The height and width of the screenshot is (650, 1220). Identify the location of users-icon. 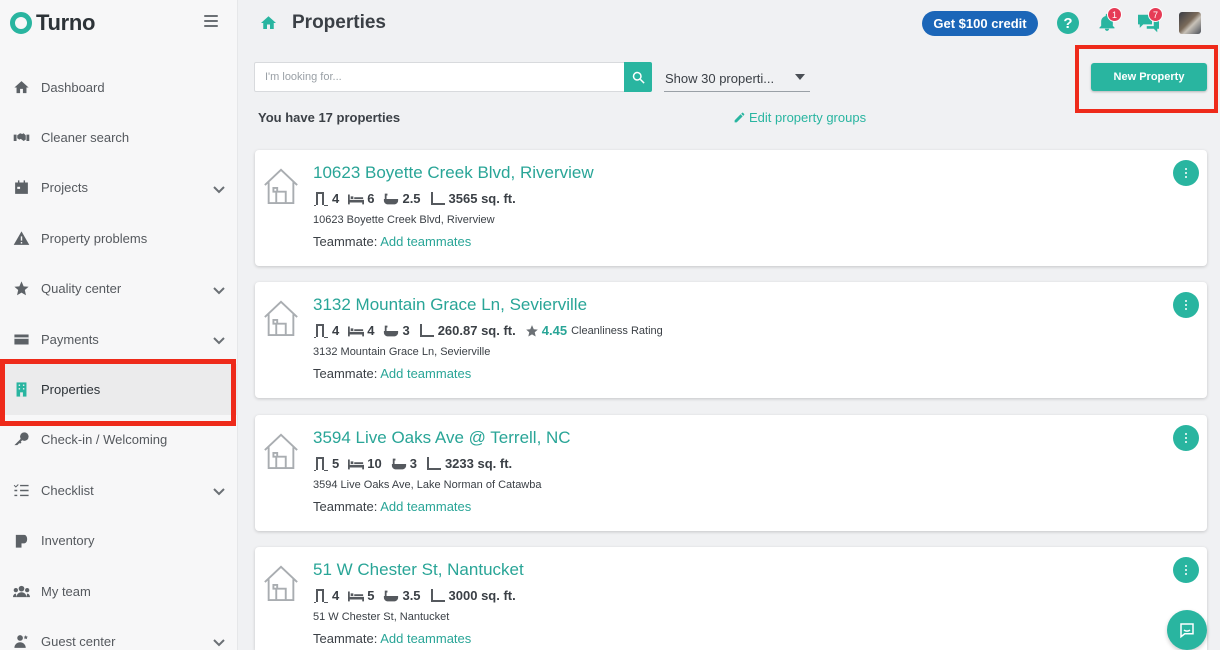
(21, 591).